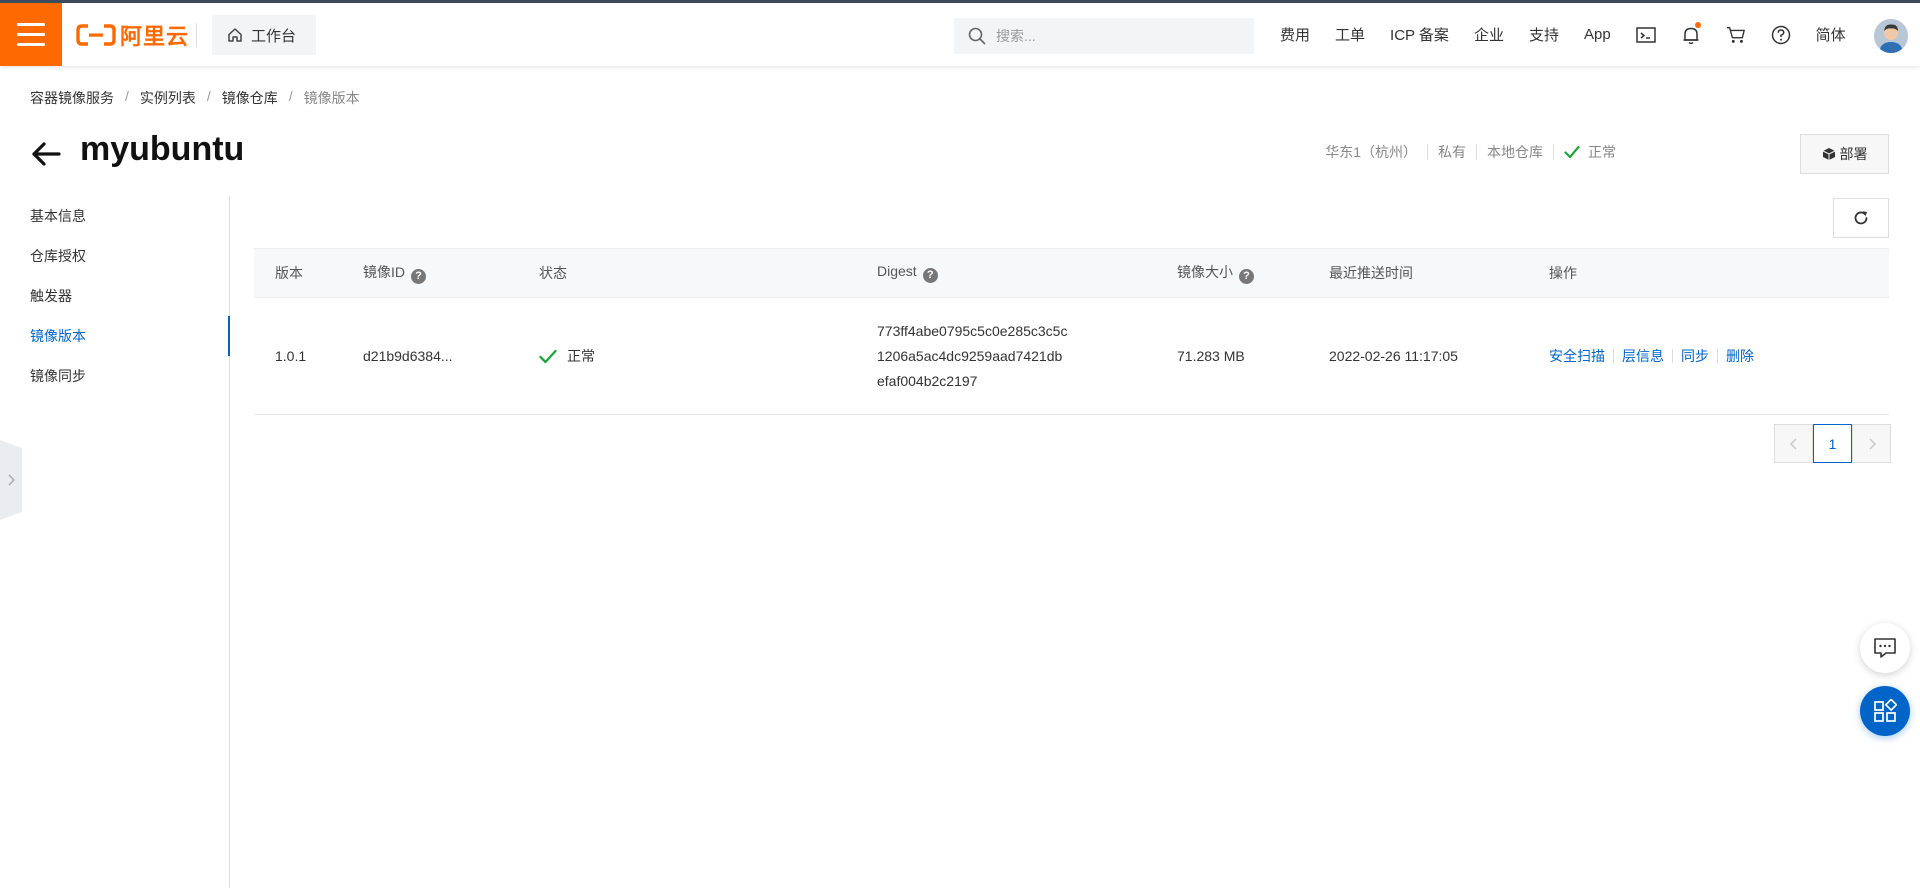 This screenshot has height=888, width=1920. I want to click on column-header-digest-label: Digest, so click(897, 271).